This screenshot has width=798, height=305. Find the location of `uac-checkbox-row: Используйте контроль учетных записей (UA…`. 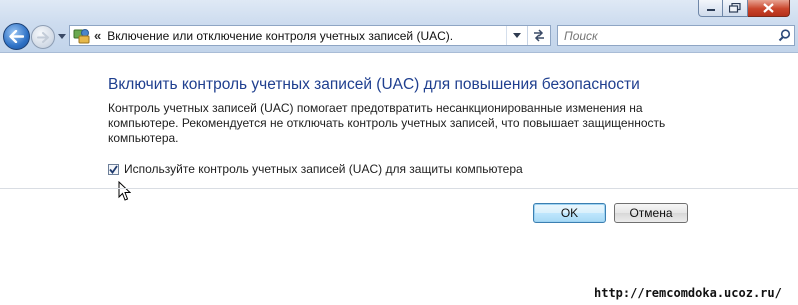

uac-checkbox-row: Используйте контроль учетных записей (UA… is located at coordinates (315, 169).